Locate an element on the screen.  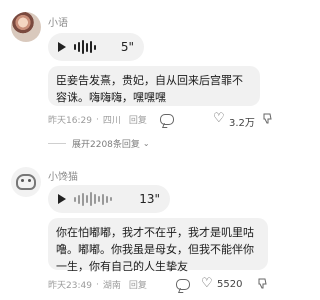
comment-location: 湖南 is located at coordinates (111, 286).